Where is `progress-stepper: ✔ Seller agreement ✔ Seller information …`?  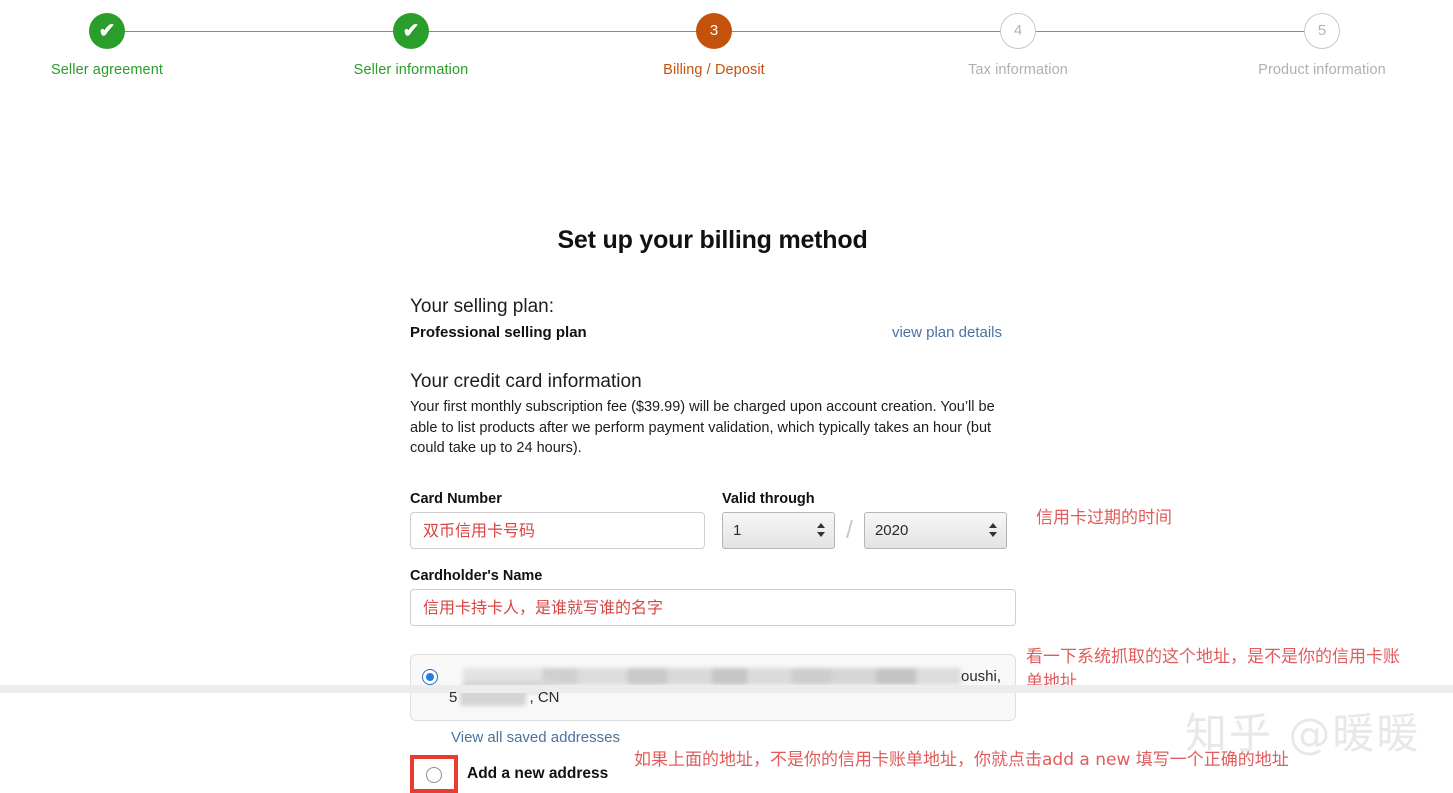 progress-stepper: ✔ Seller agreement ✔ Seller information … is located at coordinates (726, 44).